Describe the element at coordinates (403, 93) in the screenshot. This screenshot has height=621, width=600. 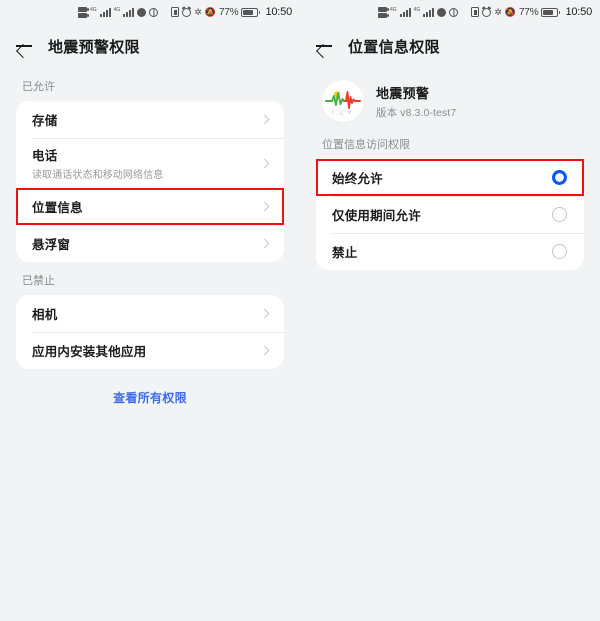
I see `app-name: 地震预警` at that location.